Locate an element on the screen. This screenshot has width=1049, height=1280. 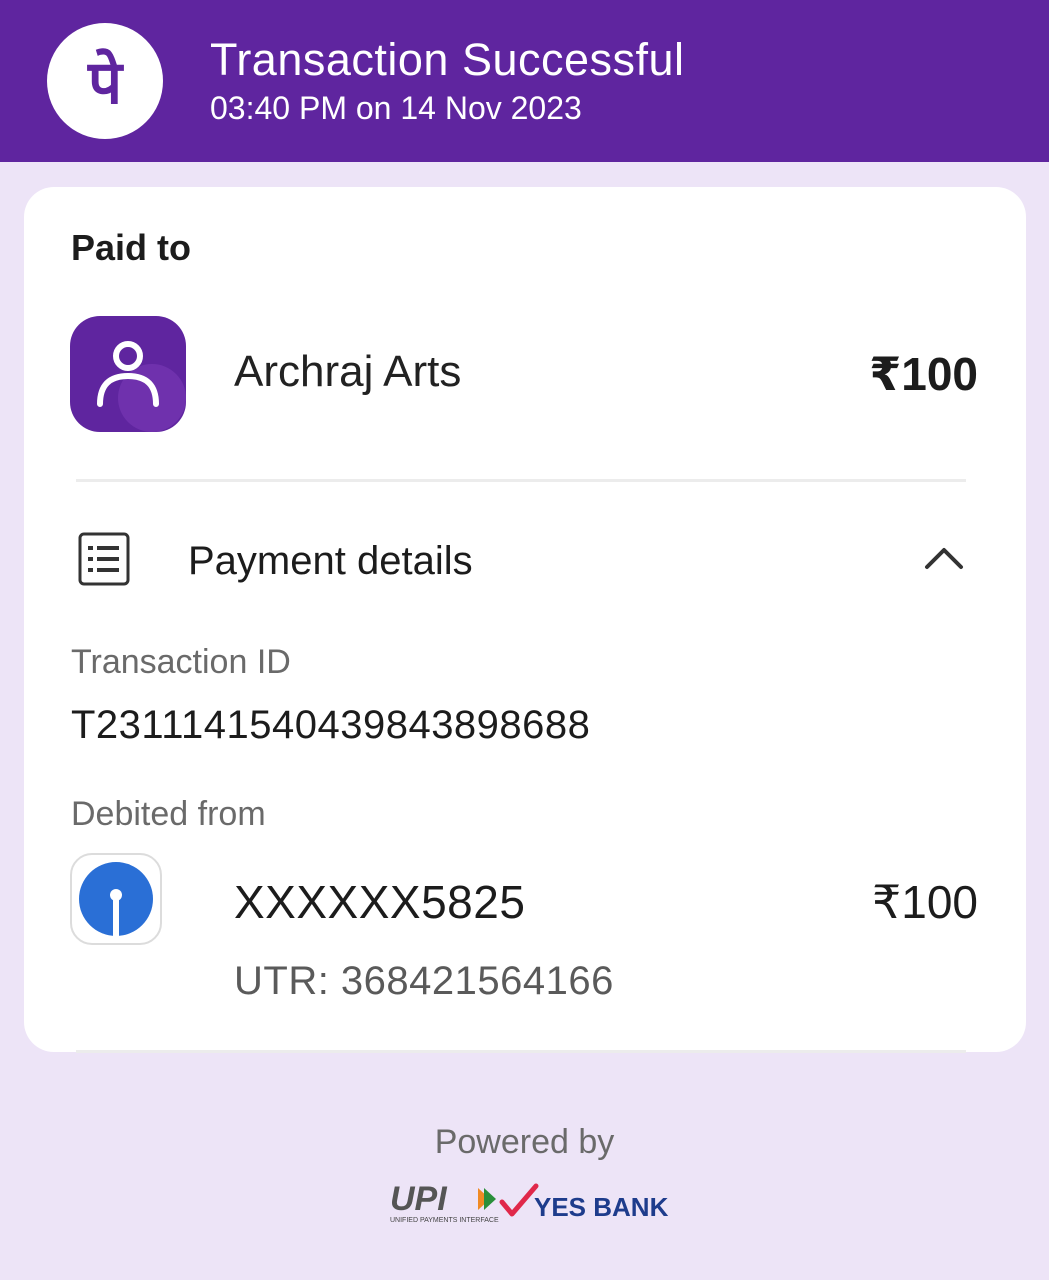
sbi-bank-icon is located at coordinates (116, 899).